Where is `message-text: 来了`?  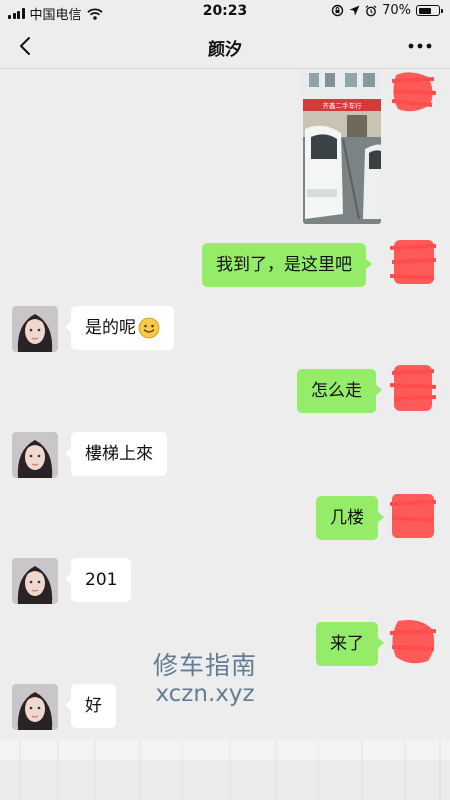
message-text: 来了 is located at coordinates (347, 644).